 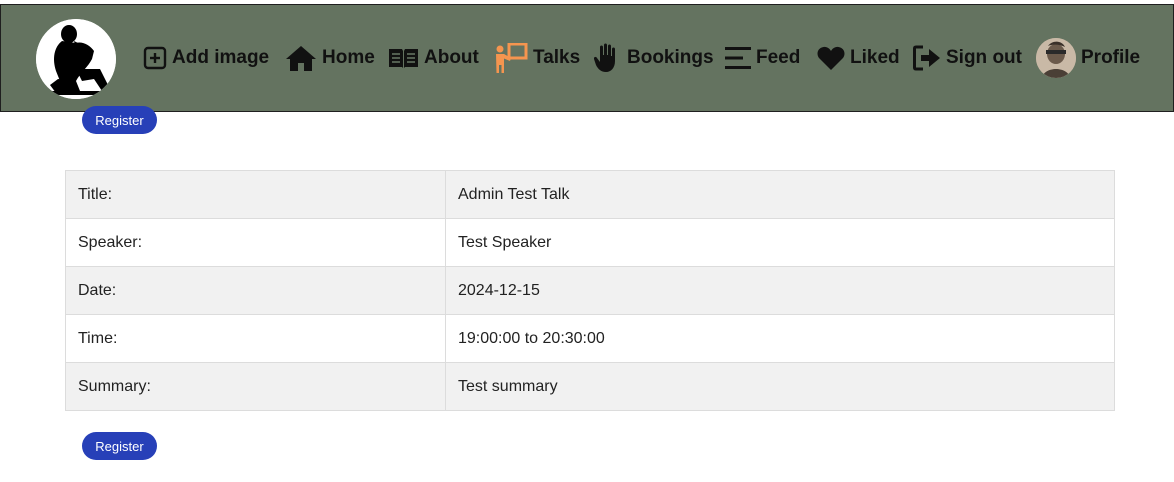 I want to click on presenter-icon, so click(x=511, y=58).